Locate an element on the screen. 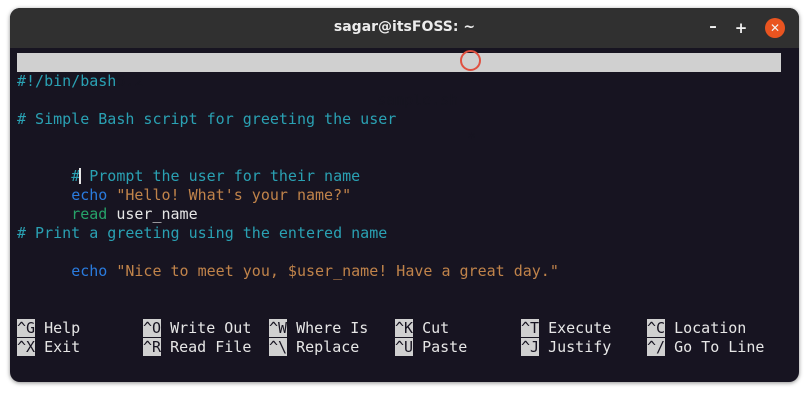 The height and width of the screenshot is (394, 809). close-button: ✕ is located at coordinates (775, 28).